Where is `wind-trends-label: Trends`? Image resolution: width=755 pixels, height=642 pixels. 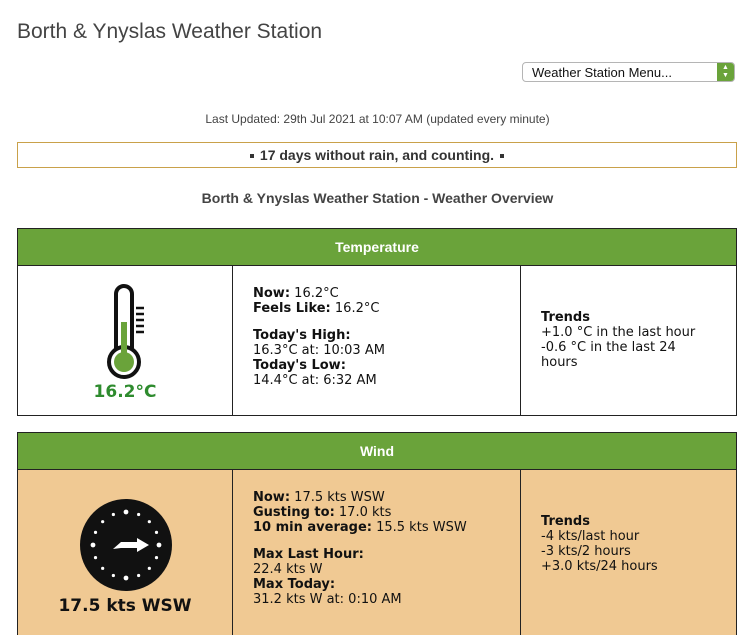
wind-trends-label: Trends is located at coordinates (565, 521).